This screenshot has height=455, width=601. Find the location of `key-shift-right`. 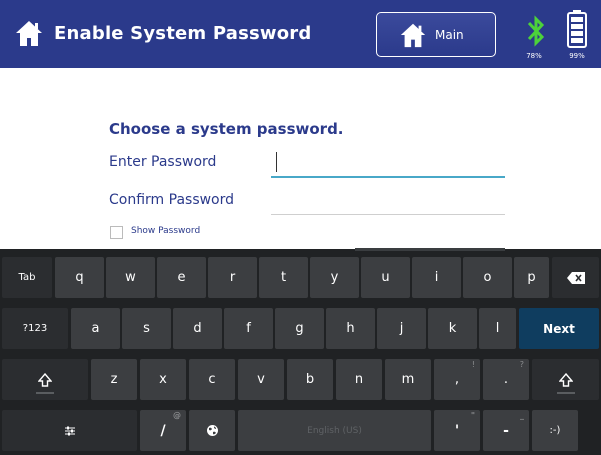

key-shift-right is located at coordinates (565, 379).